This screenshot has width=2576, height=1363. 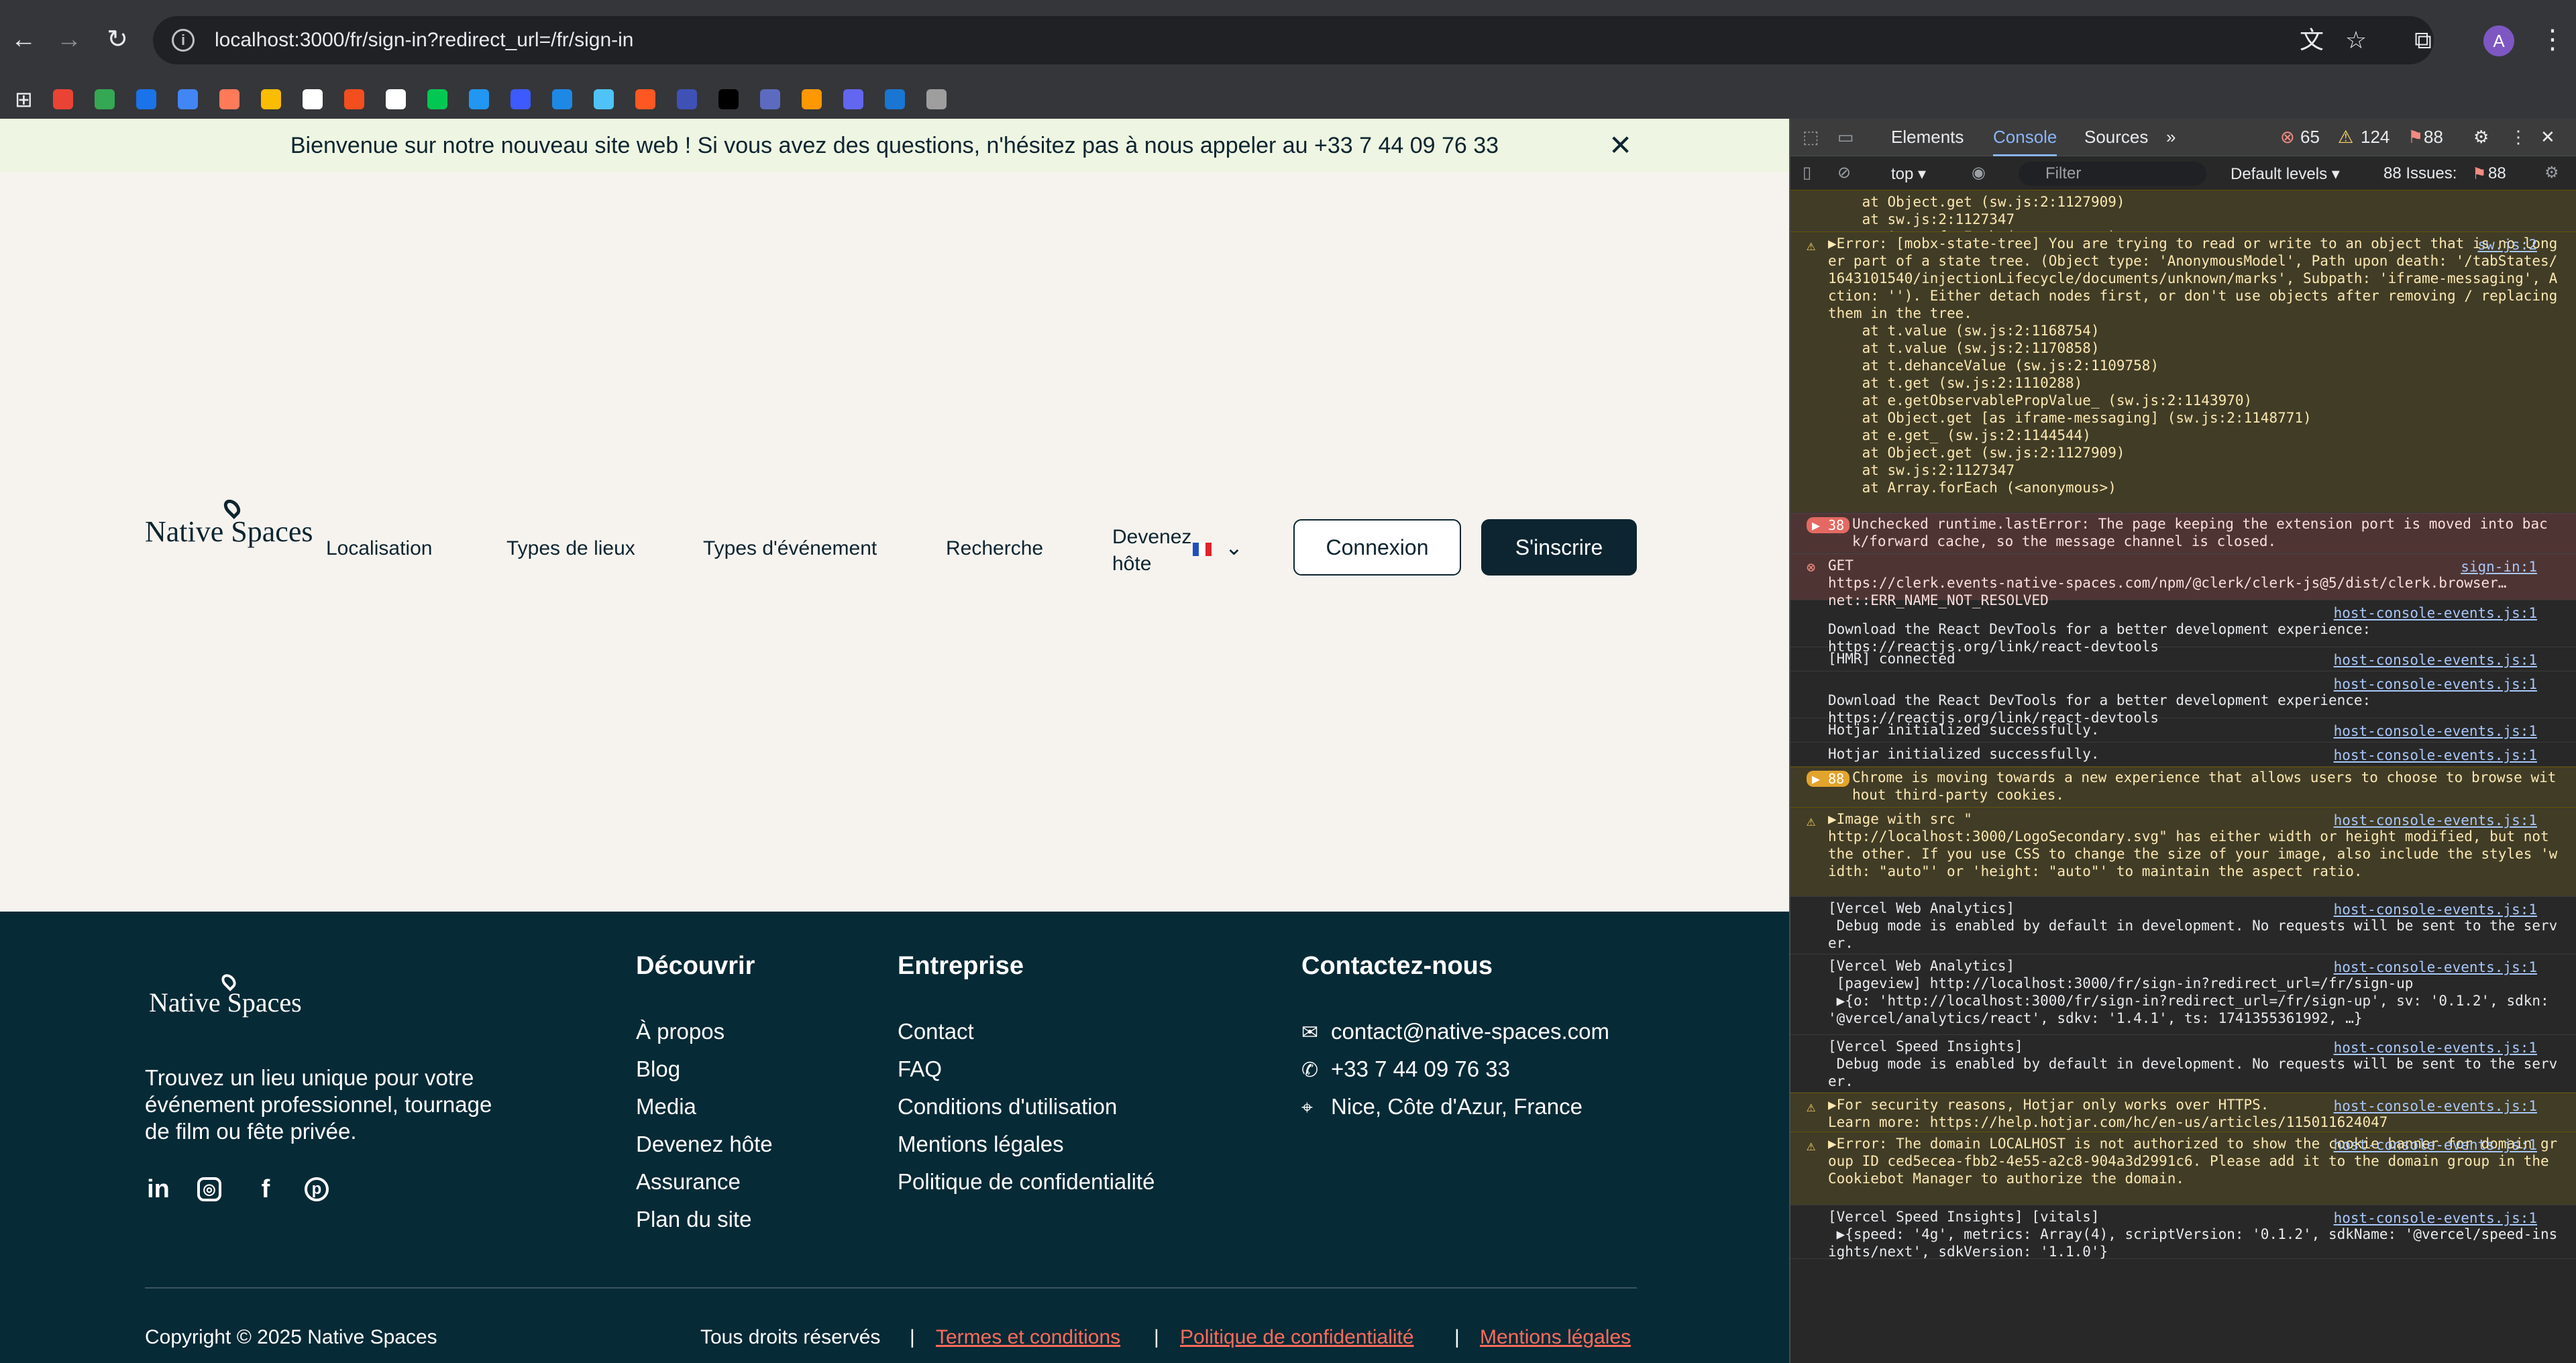 What do you see at coordinates (225, 995) in the screenshot?
I see `footer-logo: Native Spaces` at bounding box center [225, 995].